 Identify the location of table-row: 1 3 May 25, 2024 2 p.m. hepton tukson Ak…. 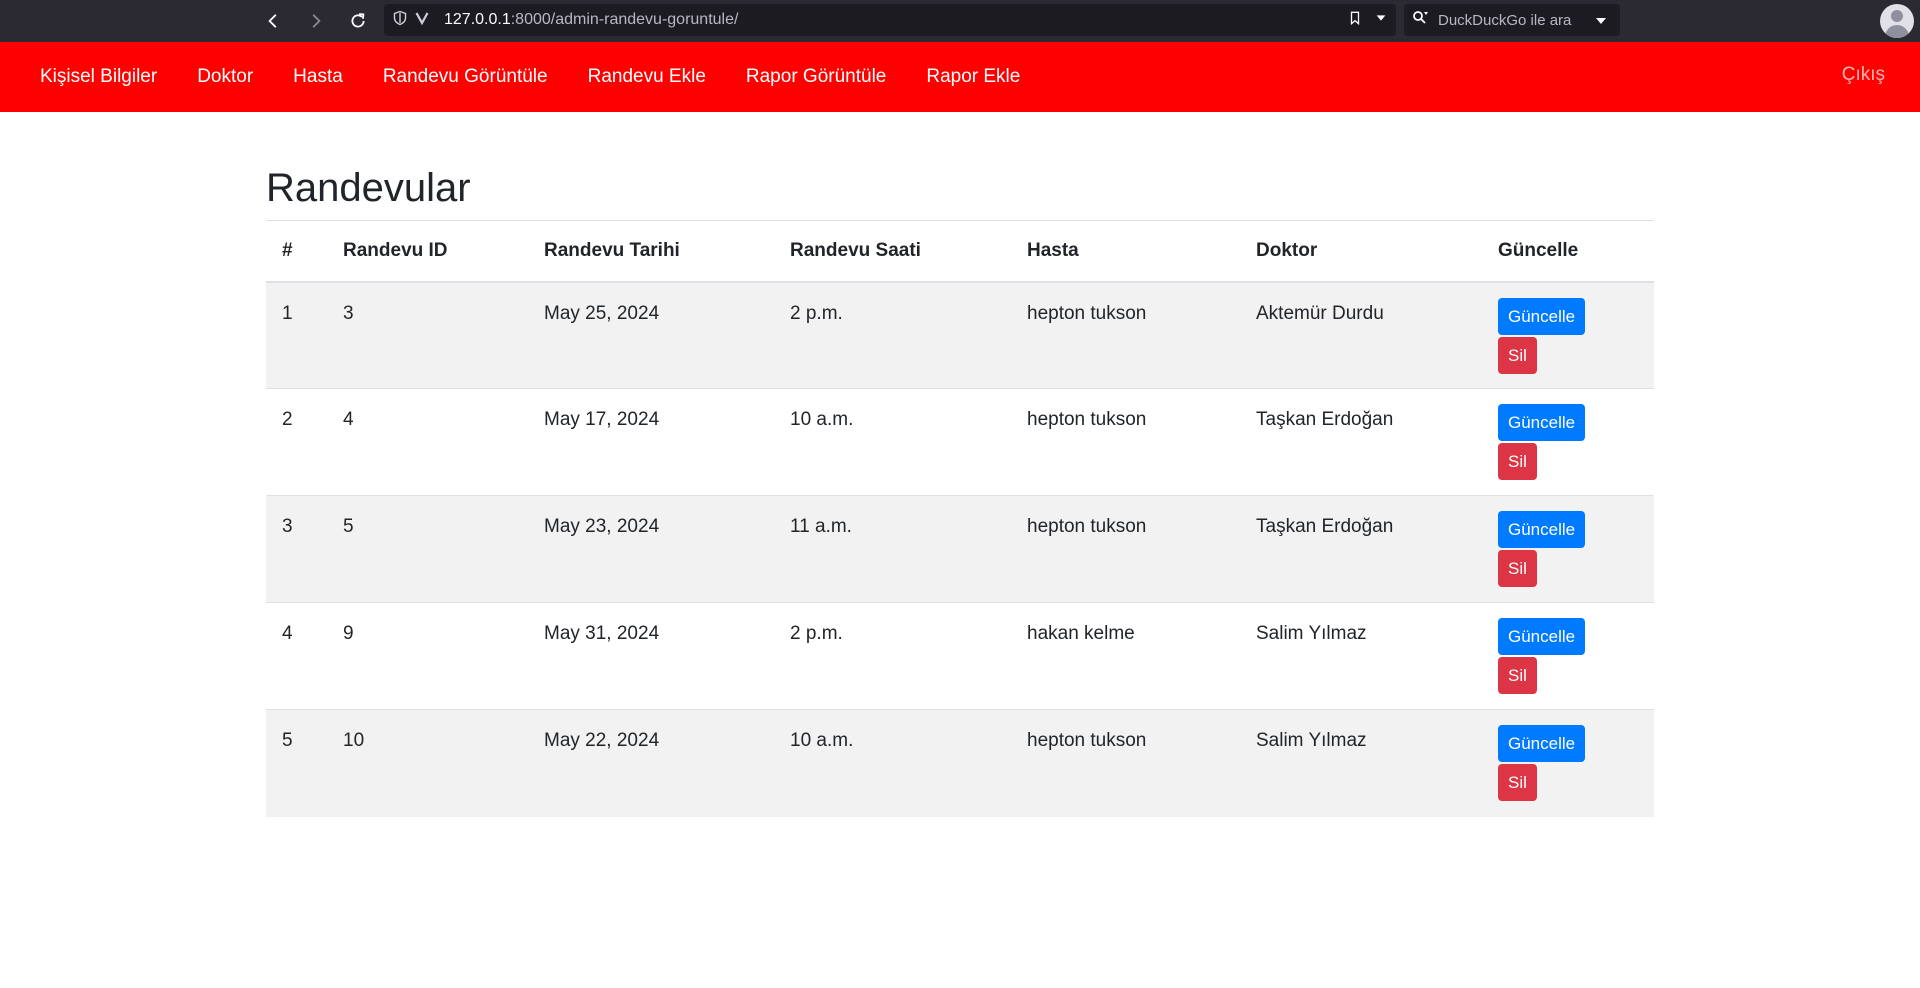
(960, 335).